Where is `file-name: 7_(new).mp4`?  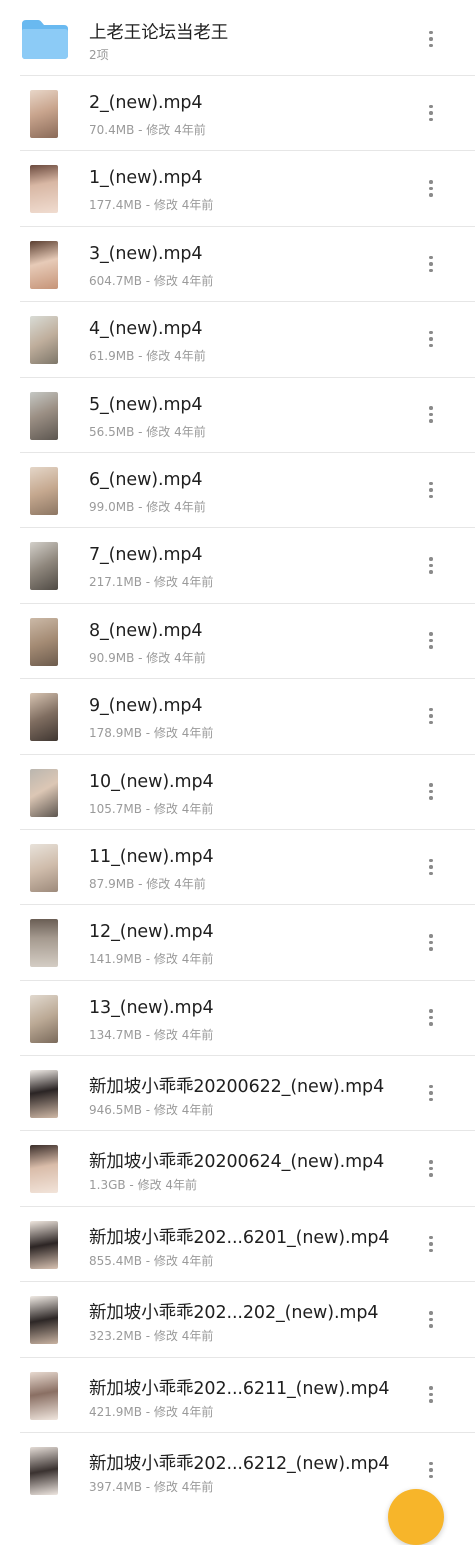 file-name: 7_(new).mp4 is located at coordinates (146, 555).